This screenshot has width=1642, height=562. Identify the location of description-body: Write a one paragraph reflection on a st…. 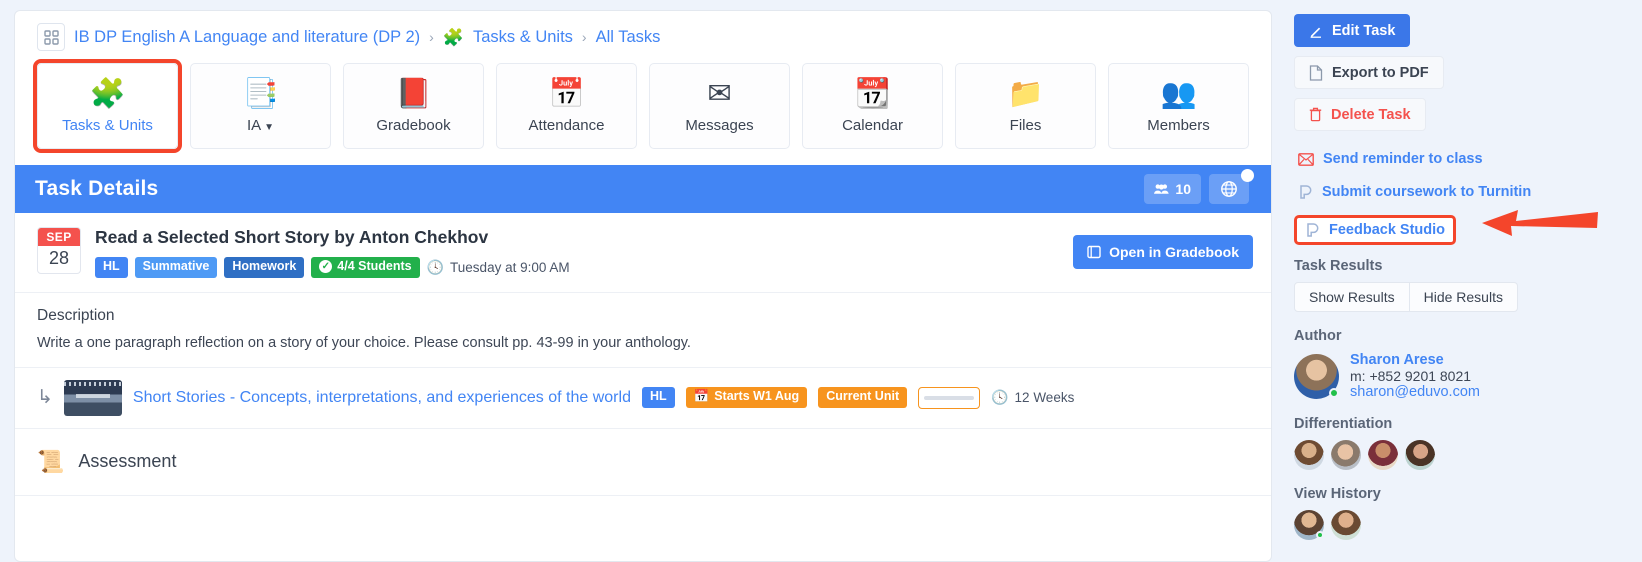
(364, 342).